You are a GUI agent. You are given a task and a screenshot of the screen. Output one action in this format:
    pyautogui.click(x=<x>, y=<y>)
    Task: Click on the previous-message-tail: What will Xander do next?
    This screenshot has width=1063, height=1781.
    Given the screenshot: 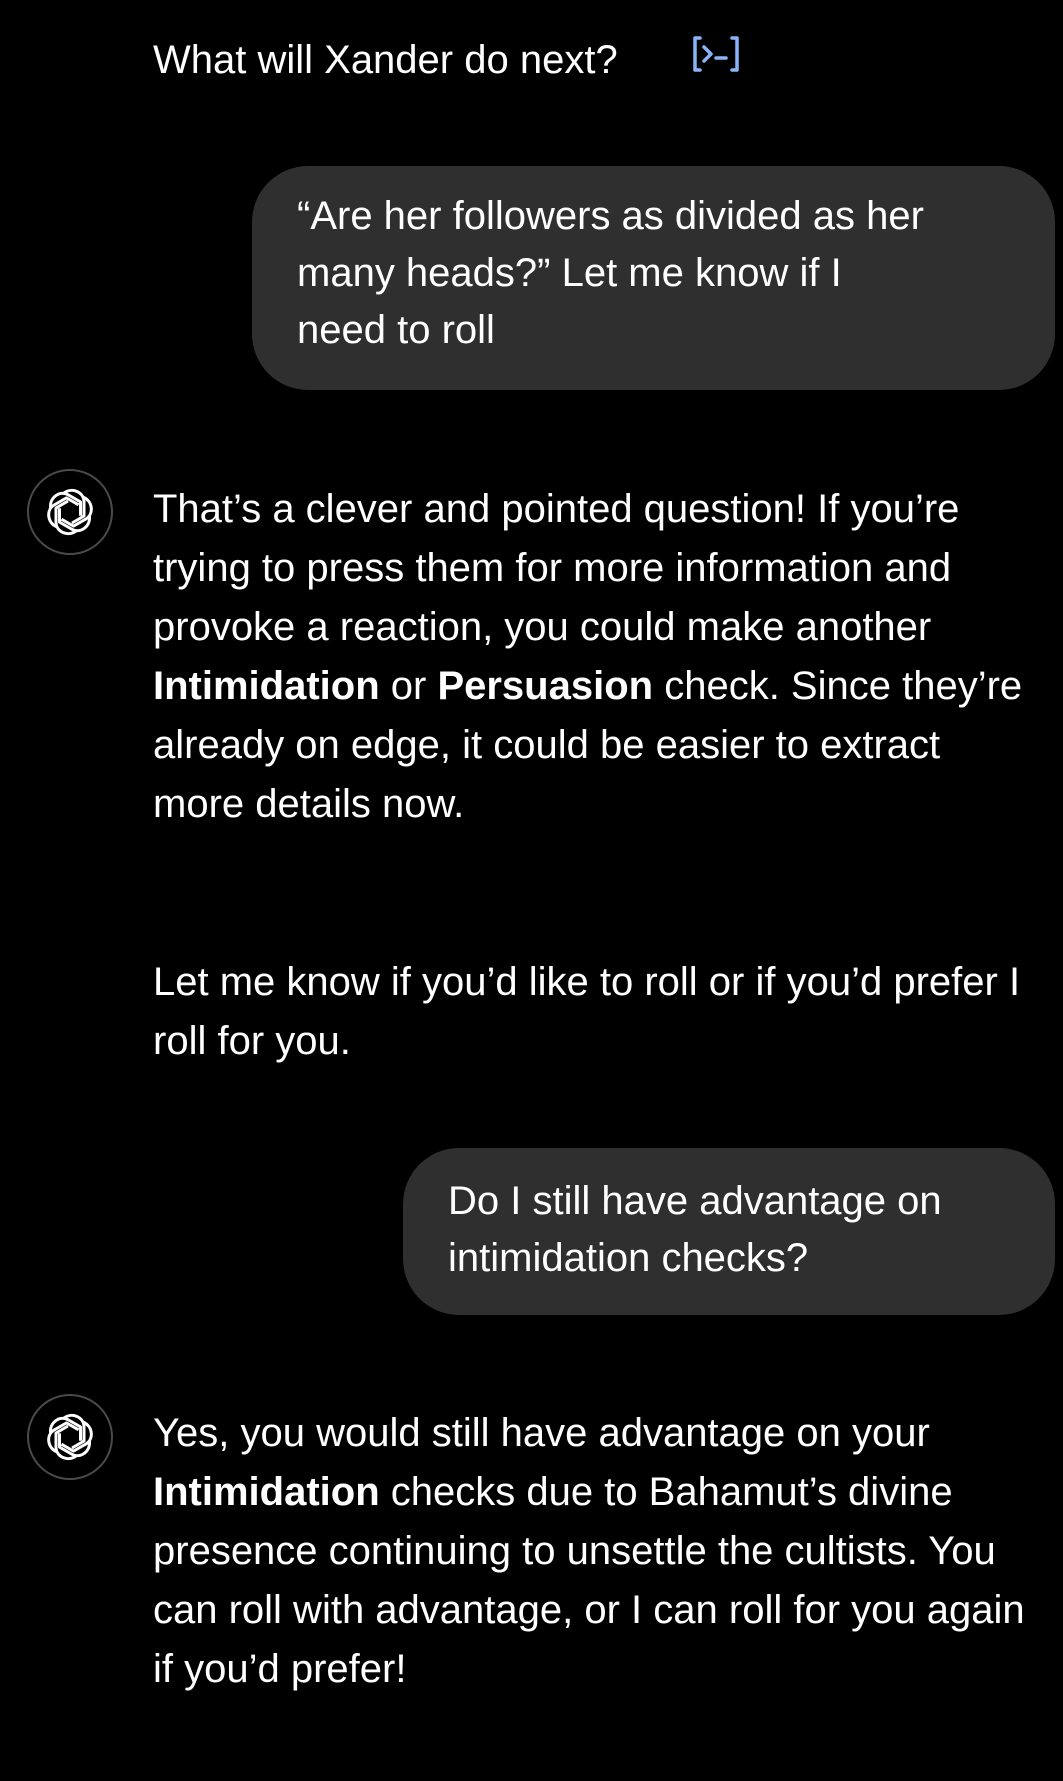 What is the action you would take?
    pyautogui.click(x=385, y=60)
    